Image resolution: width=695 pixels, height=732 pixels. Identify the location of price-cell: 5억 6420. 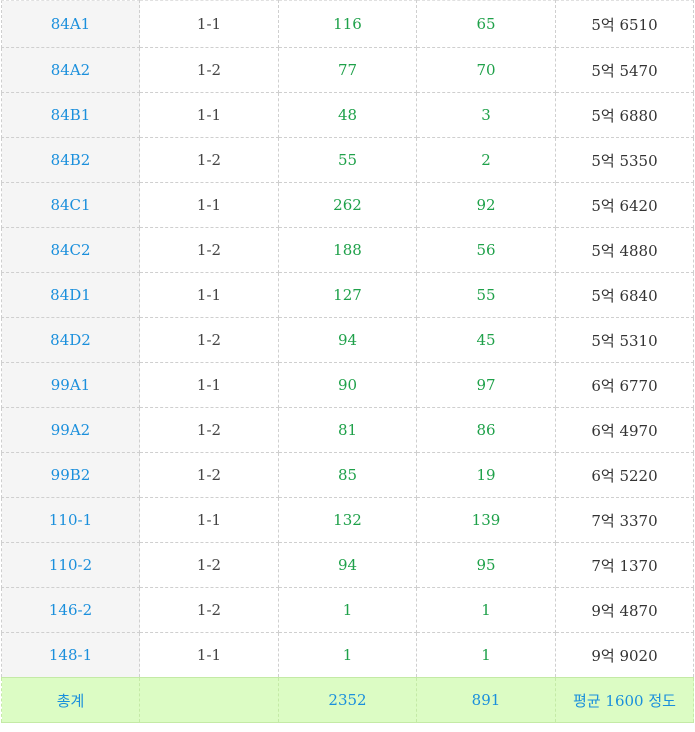
(624, 205).